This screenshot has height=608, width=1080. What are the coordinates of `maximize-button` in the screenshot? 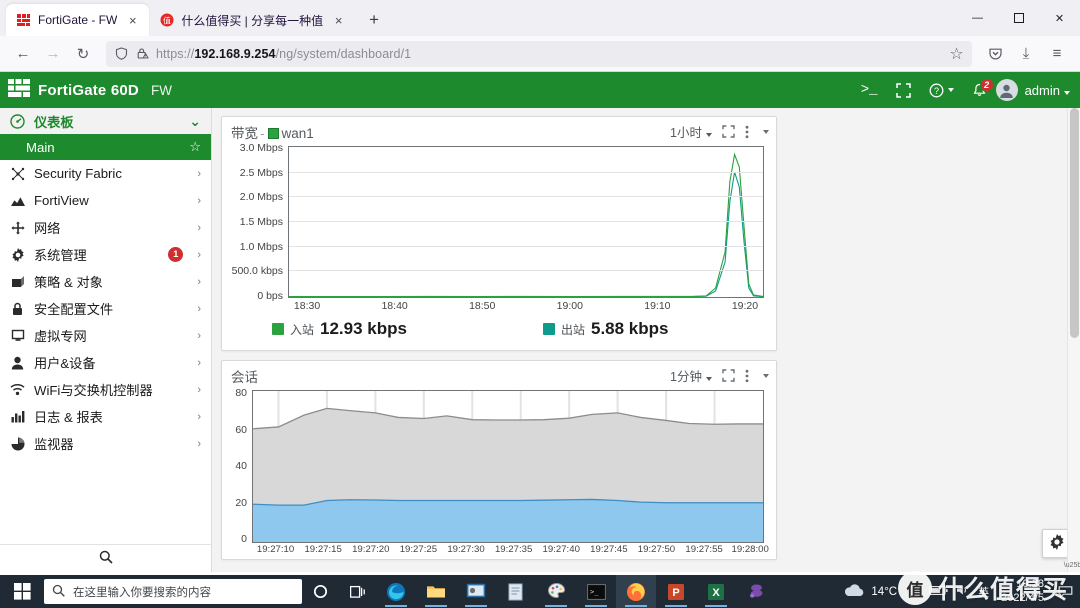 It's located at (1018, 18).